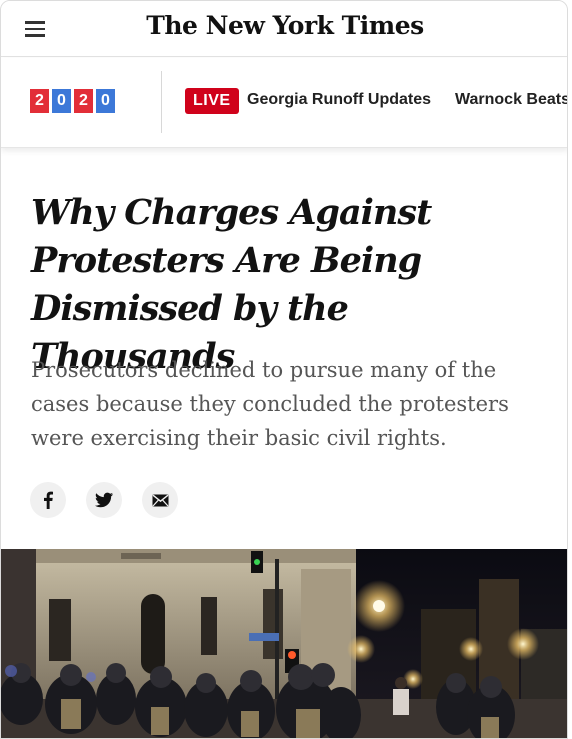 The height and width of the screenshot is (739, 572). I want to click on strip-divider, so click(161, 102).